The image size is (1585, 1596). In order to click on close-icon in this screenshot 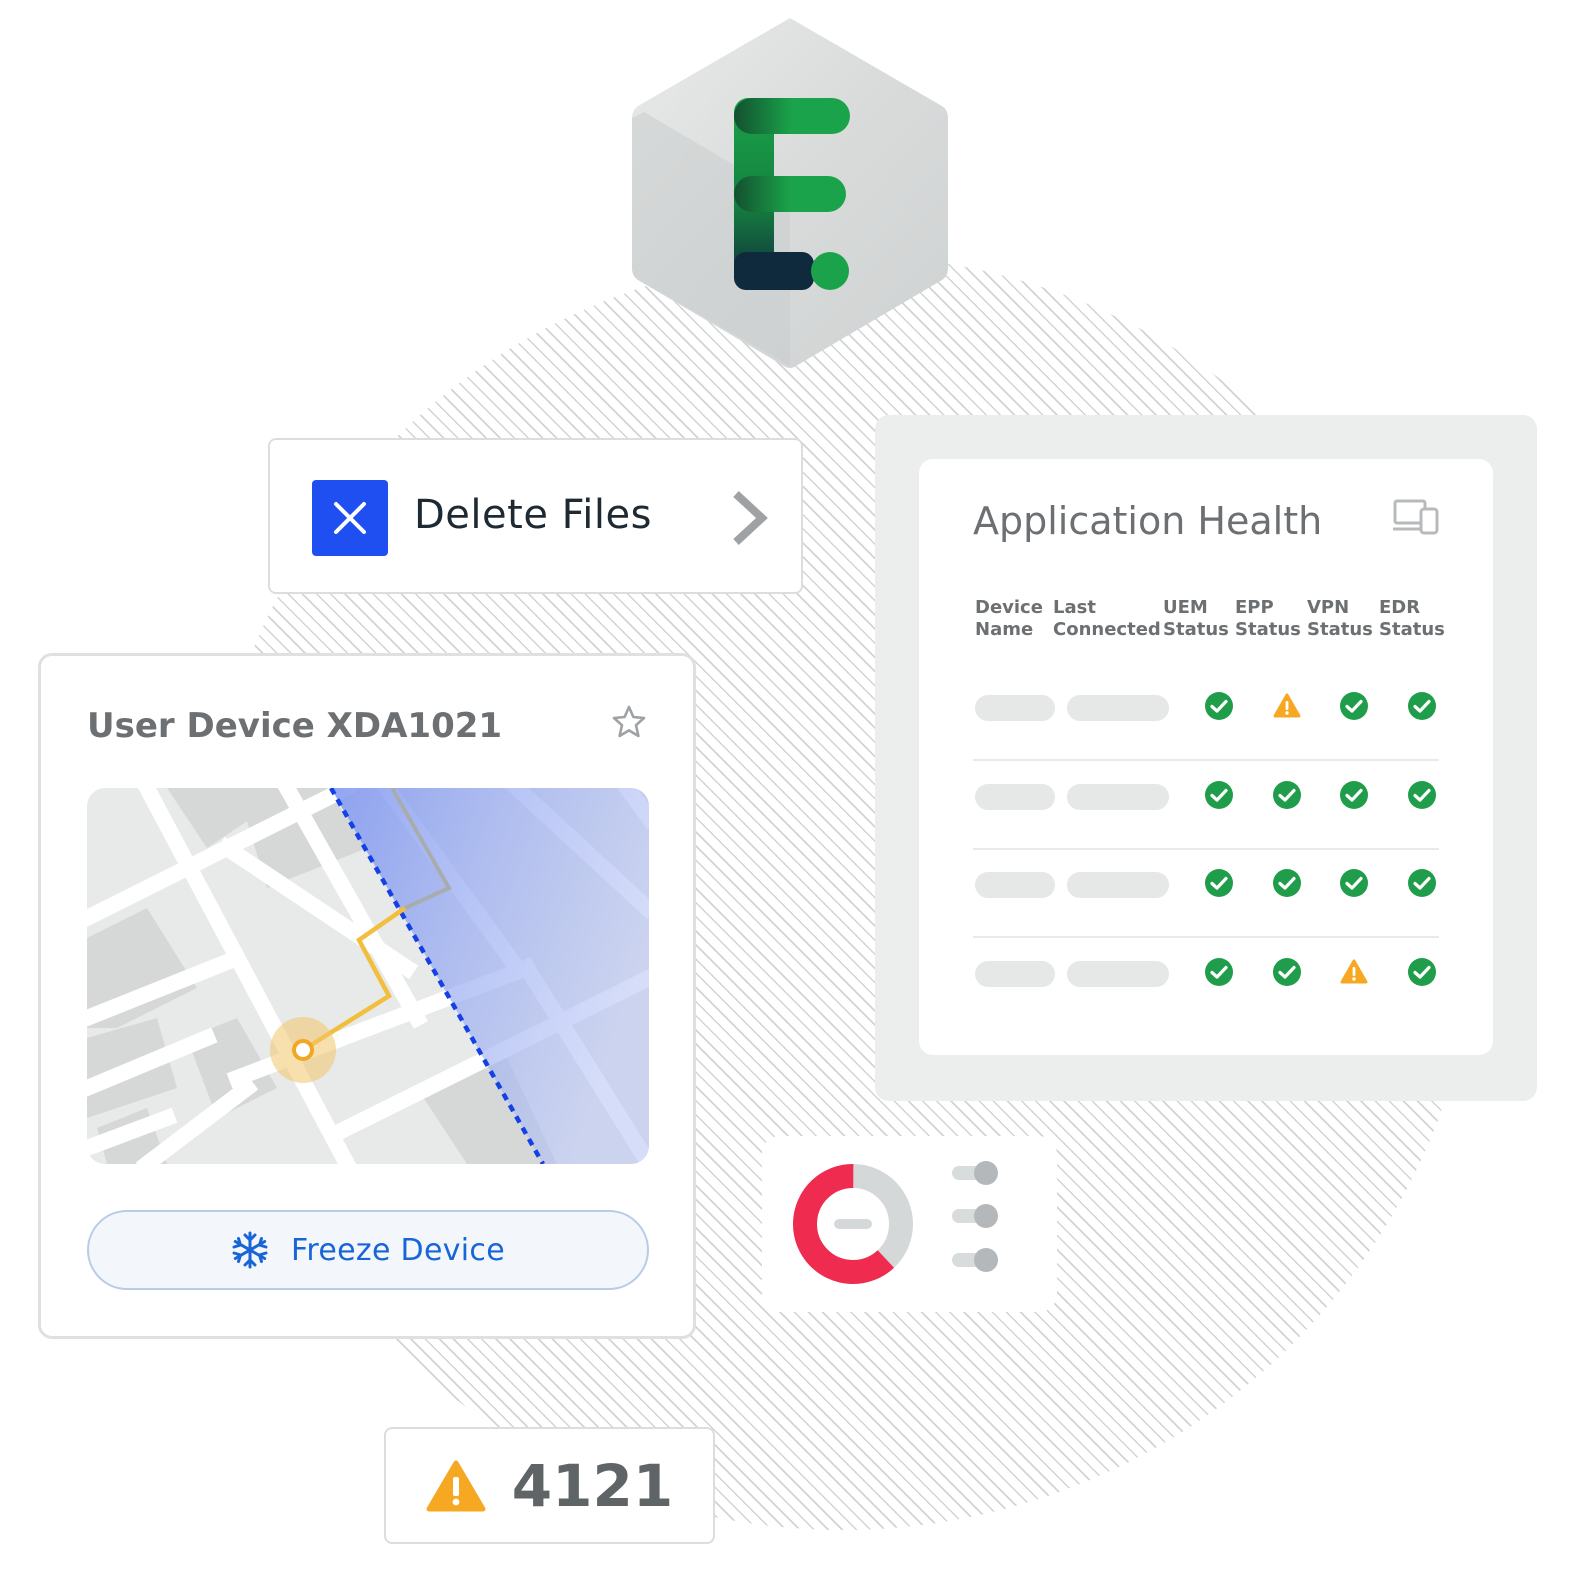, I will do `click(350, 518)`.